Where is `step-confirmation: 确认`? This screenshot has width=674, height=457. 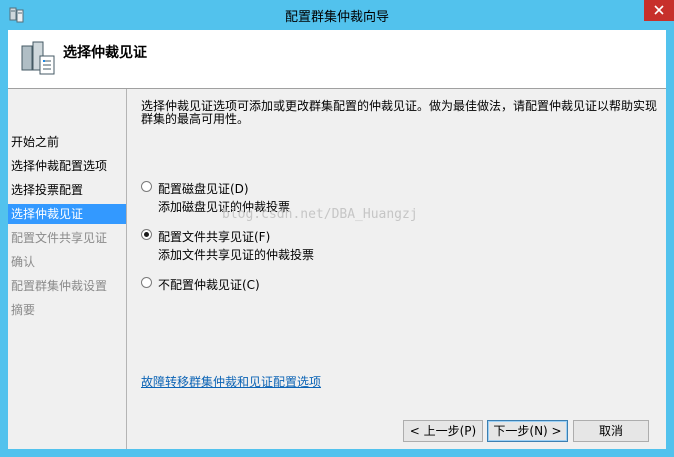
step-confirmation: 确认 is located at coordinates (23, 262).